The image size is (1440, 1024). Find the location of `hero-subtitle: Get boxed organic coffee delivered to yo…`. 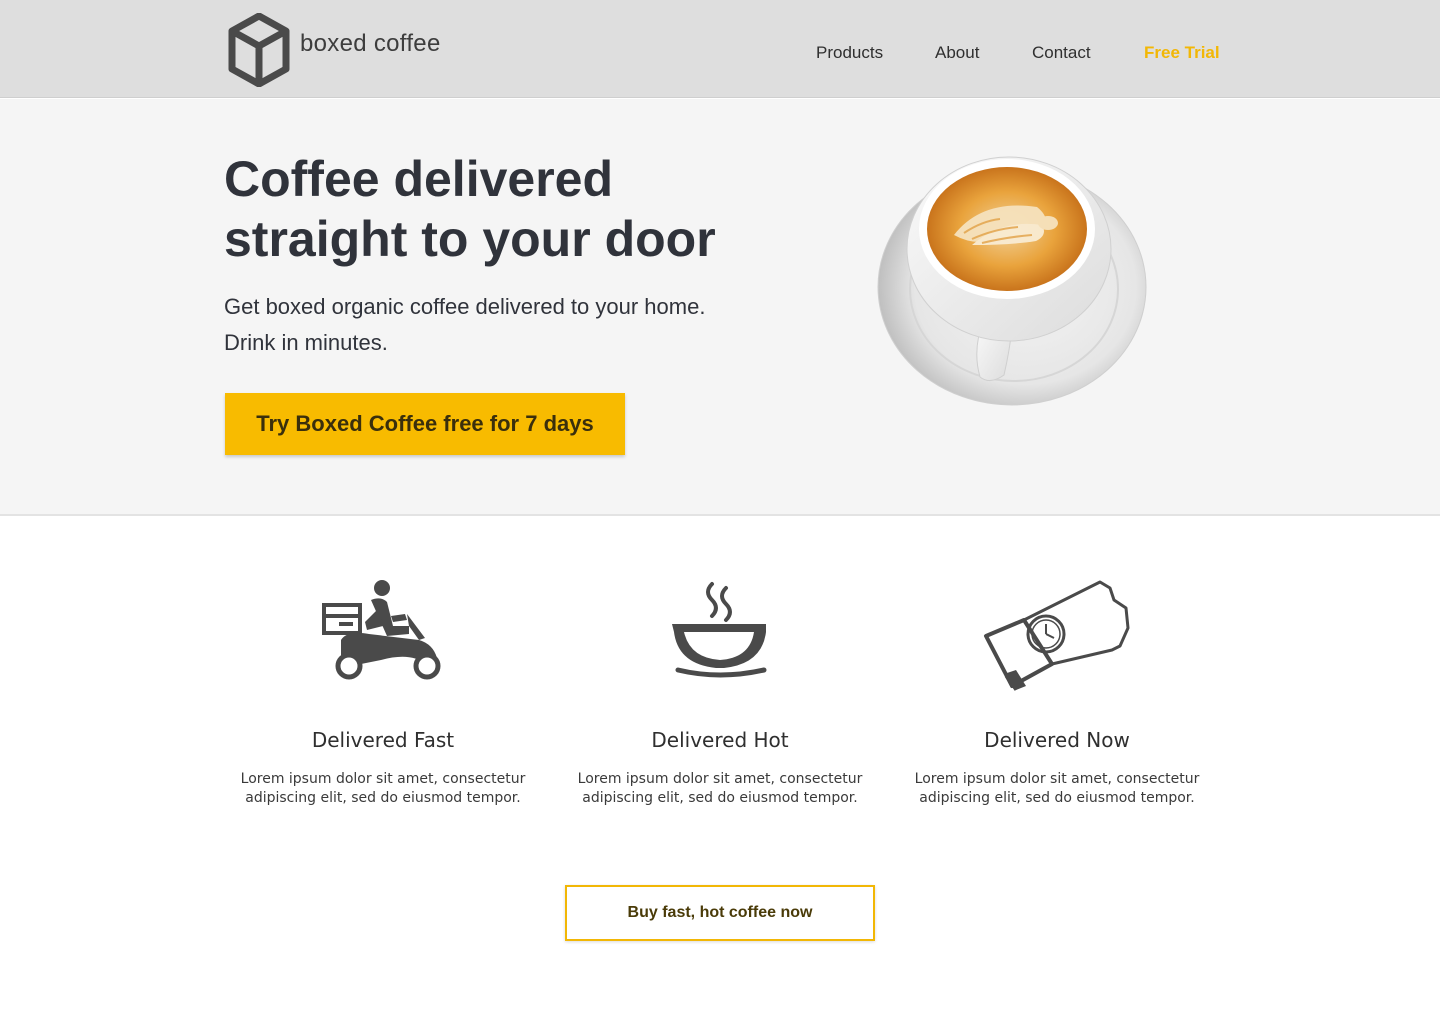

hero-subtitle: Get boxed organic coffee delivered to yo… is located at coordinates (504, 325).